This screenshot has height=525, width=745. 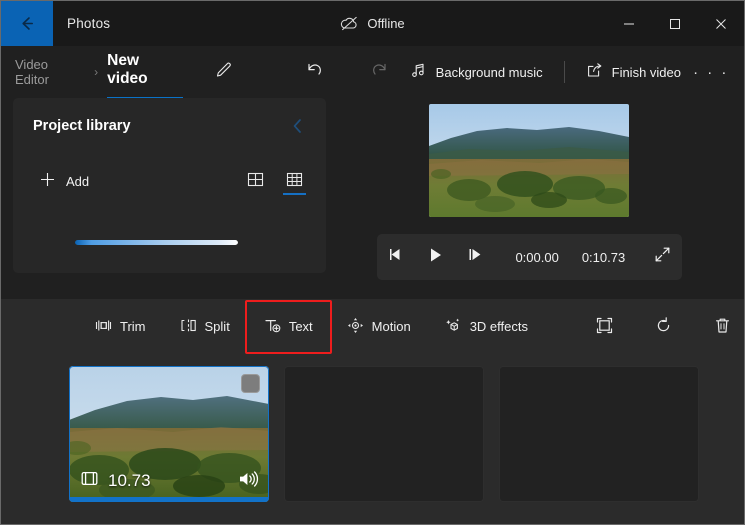 I want to click on view-large-grid-button, so click(x=255, y=181).